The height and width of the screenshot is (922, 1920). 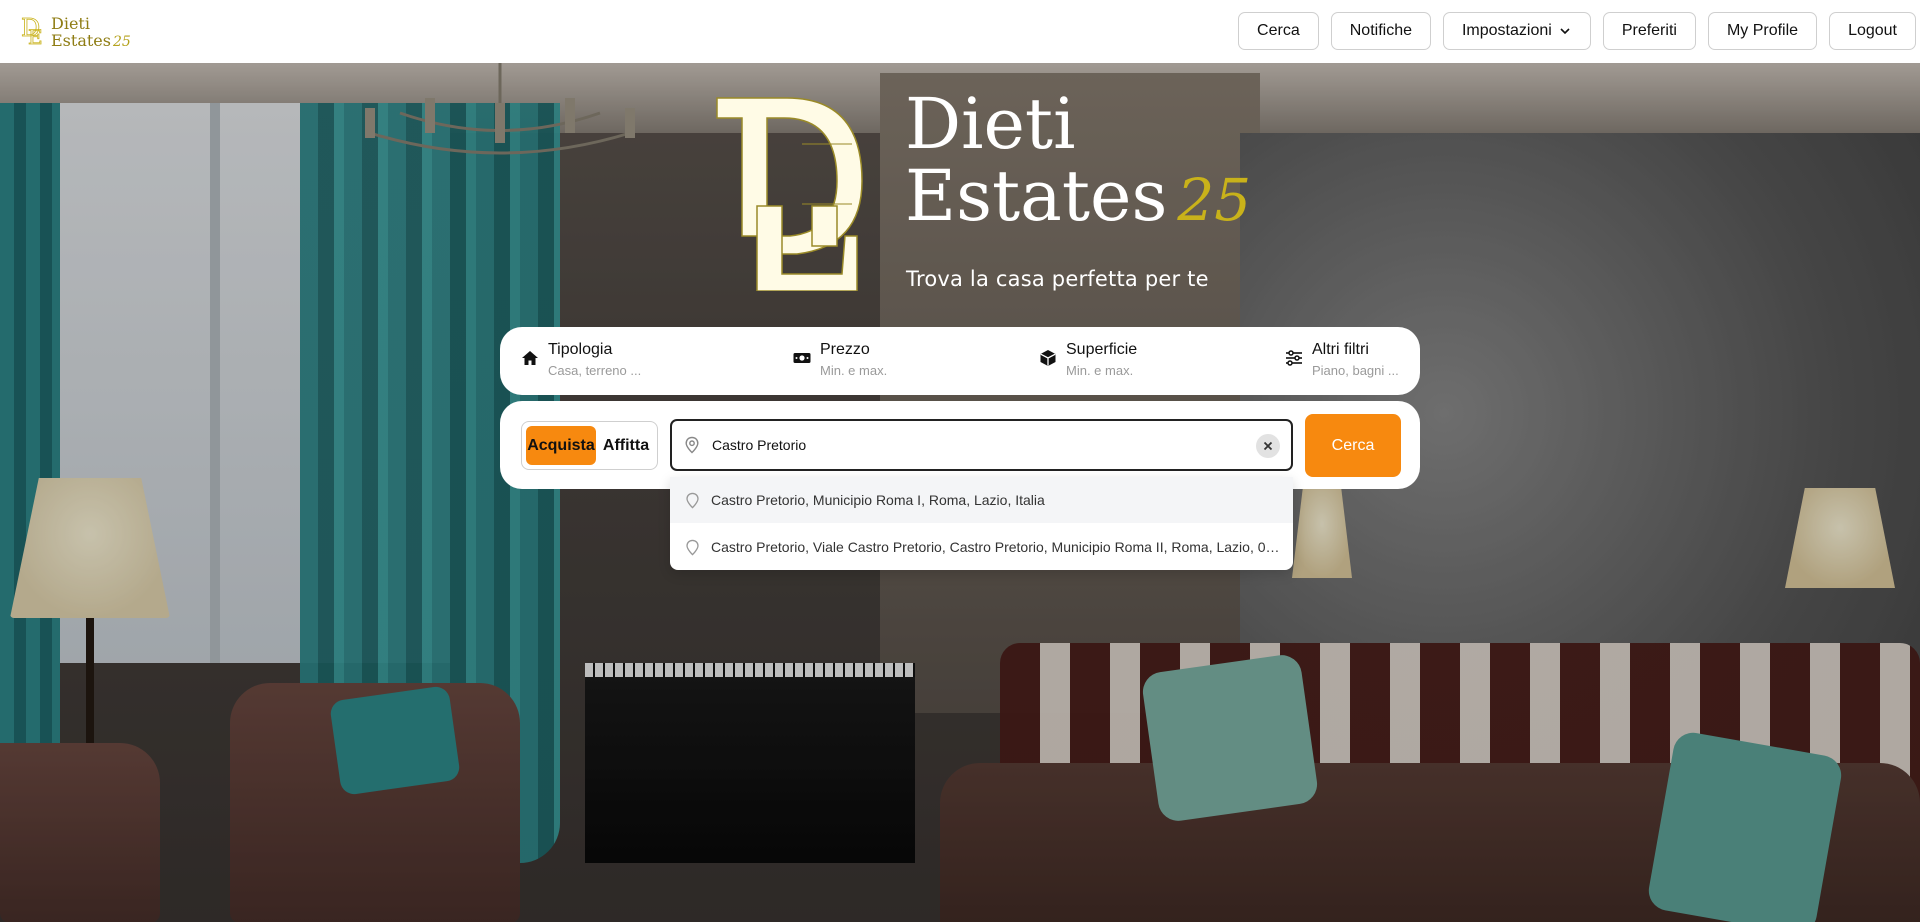 I want to click on filter-superficie-hint: Min. e max., so click(x=1100, y=370).